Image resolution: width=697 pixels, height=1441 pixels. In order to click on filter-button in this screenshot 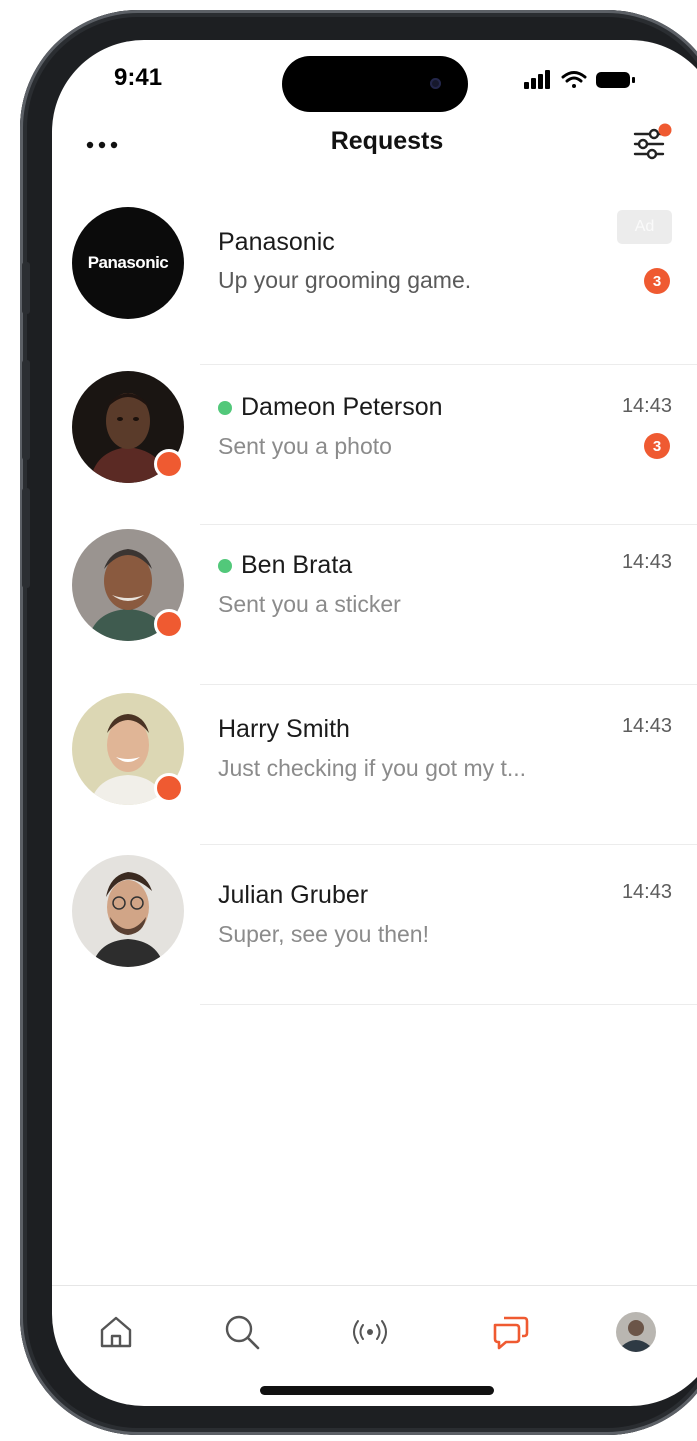, I will do `click(650, 143)`.